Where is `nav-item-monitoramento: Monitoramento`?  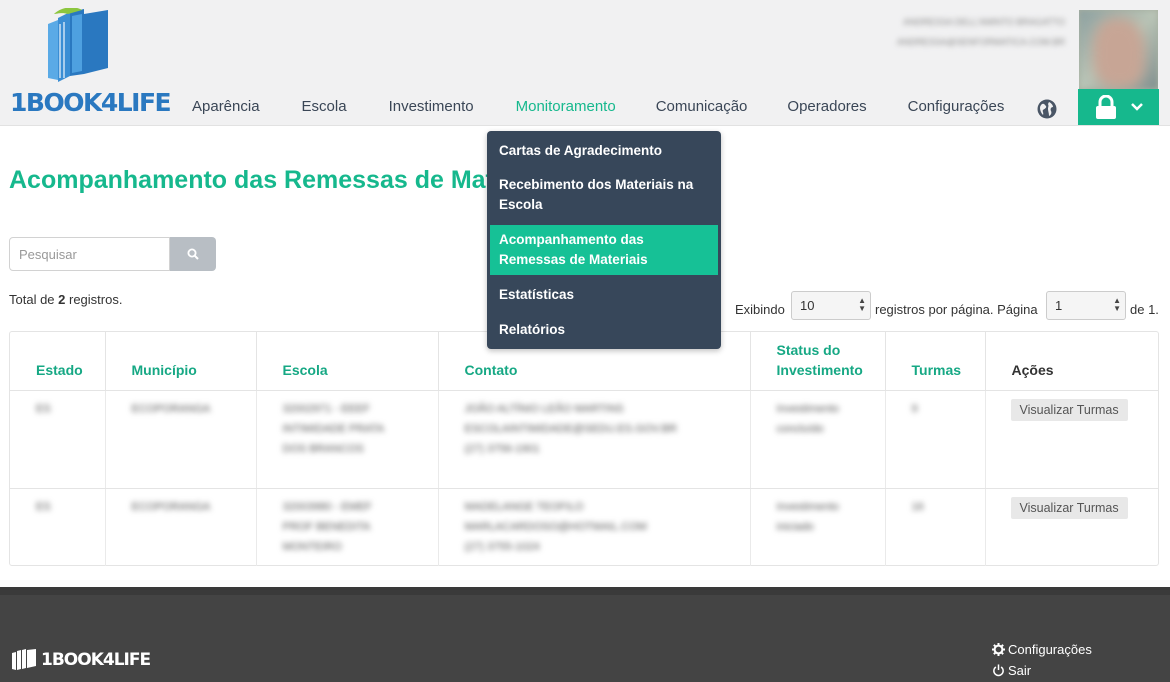
nav-item-monitoramento: Monitoramento is located at coordinates (566, 106).